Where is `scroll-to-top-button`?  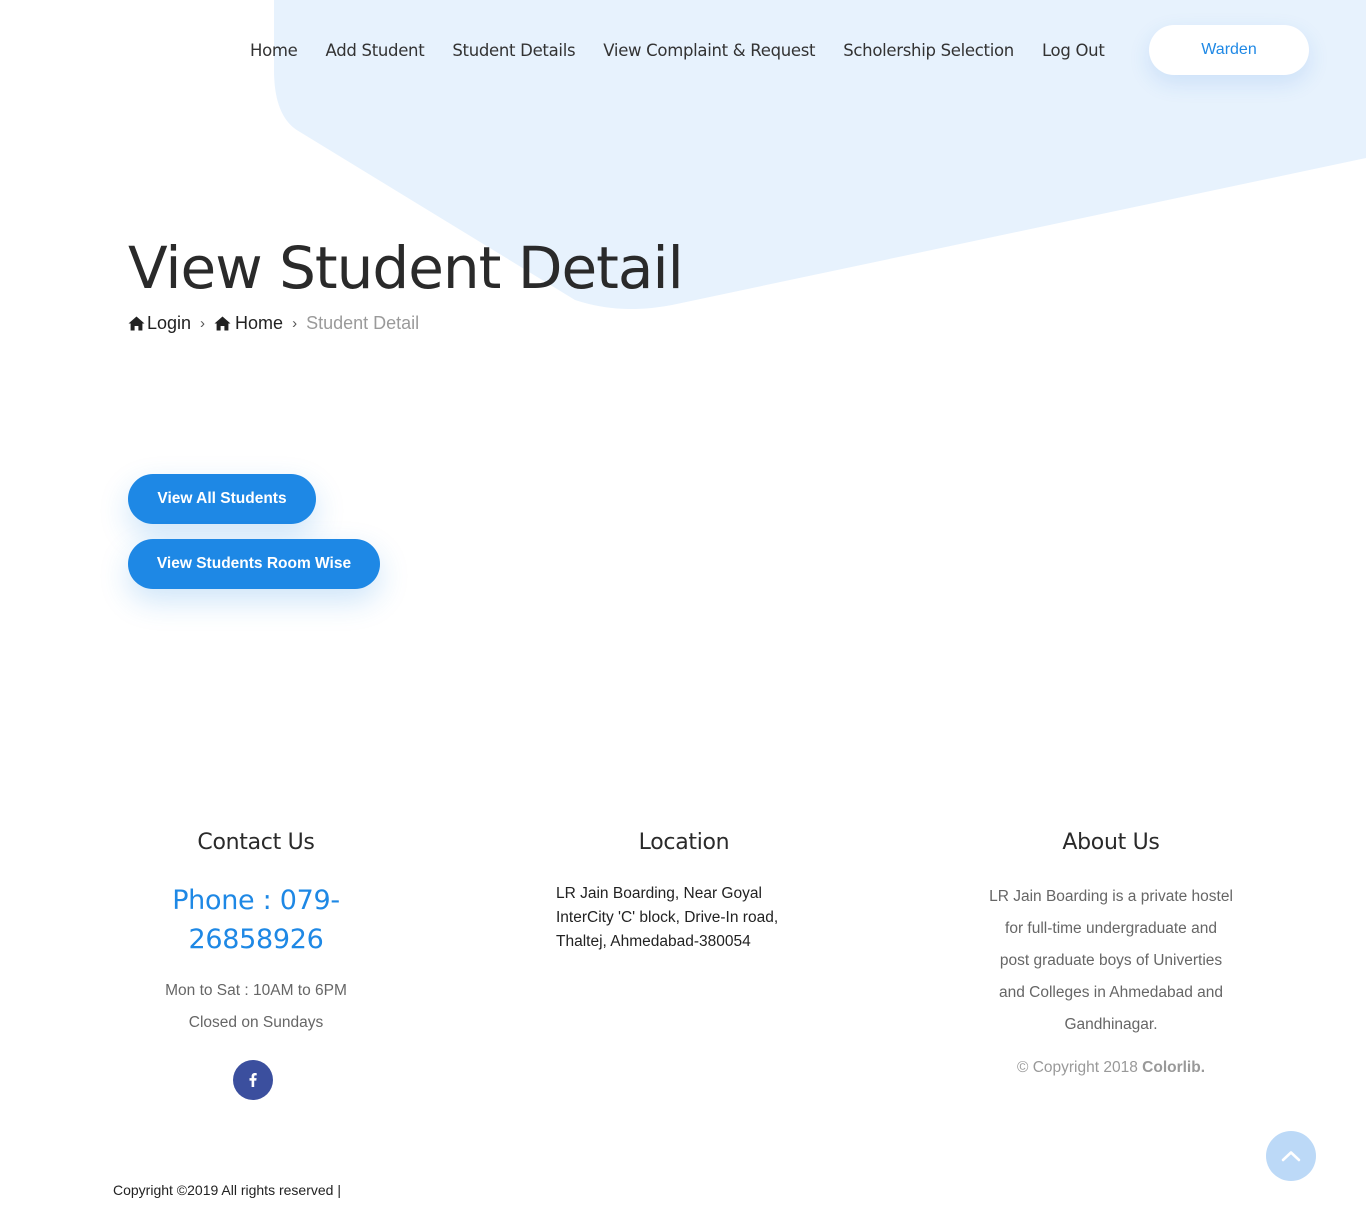 scroll-to-top-button is located at coordinates (1291, 1156).